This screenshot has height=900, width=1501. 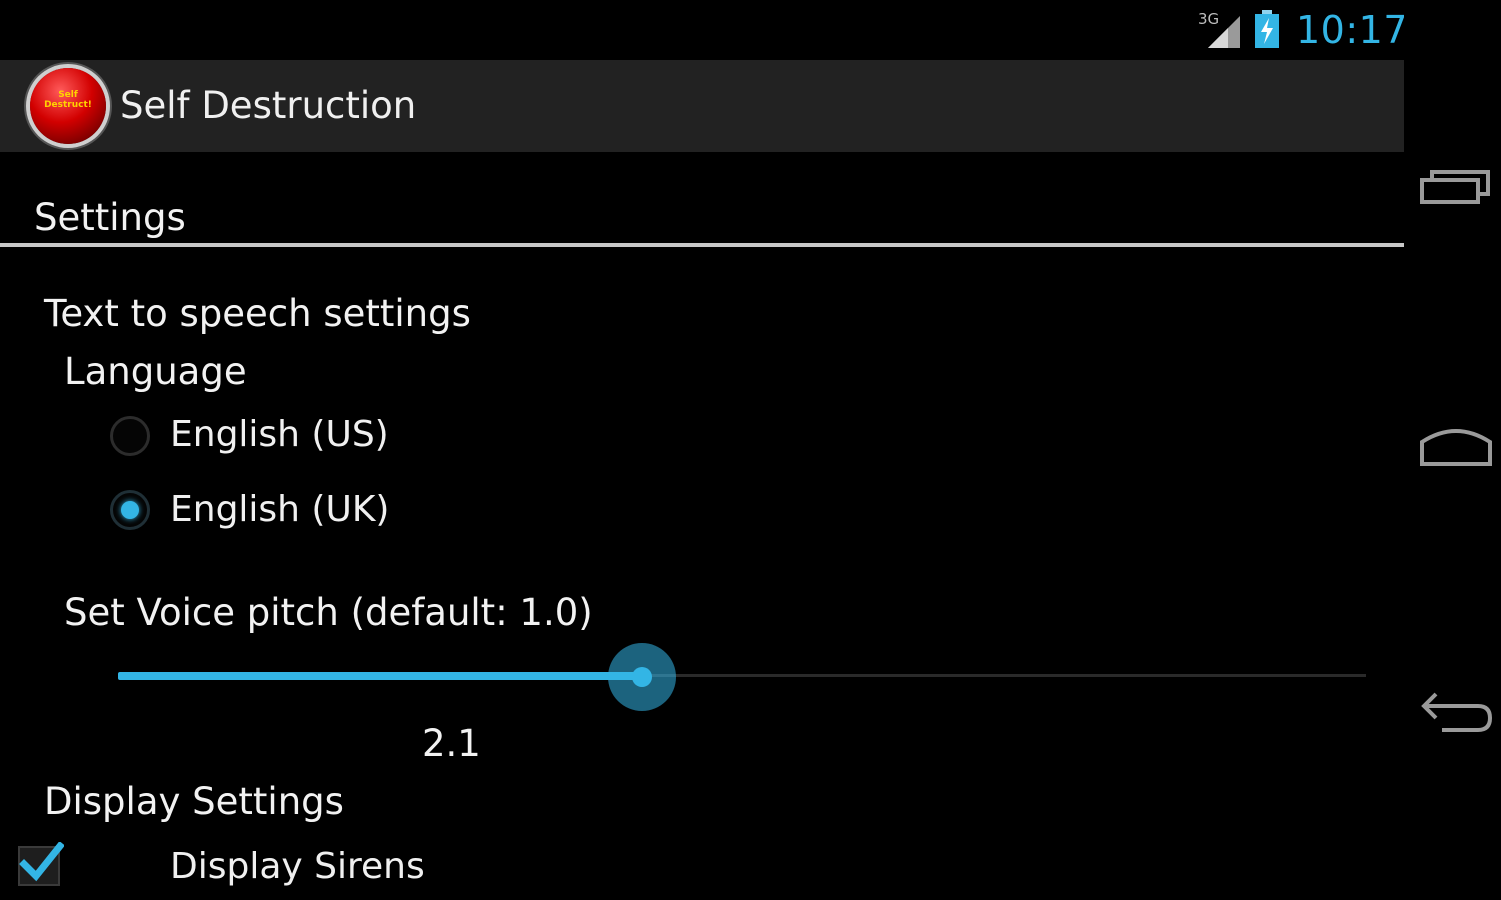 What do you see at coordinates (68, 100) in the screenshot?
I see `app-logo-text: Self Destruct!` at bounding box center [68, 100].